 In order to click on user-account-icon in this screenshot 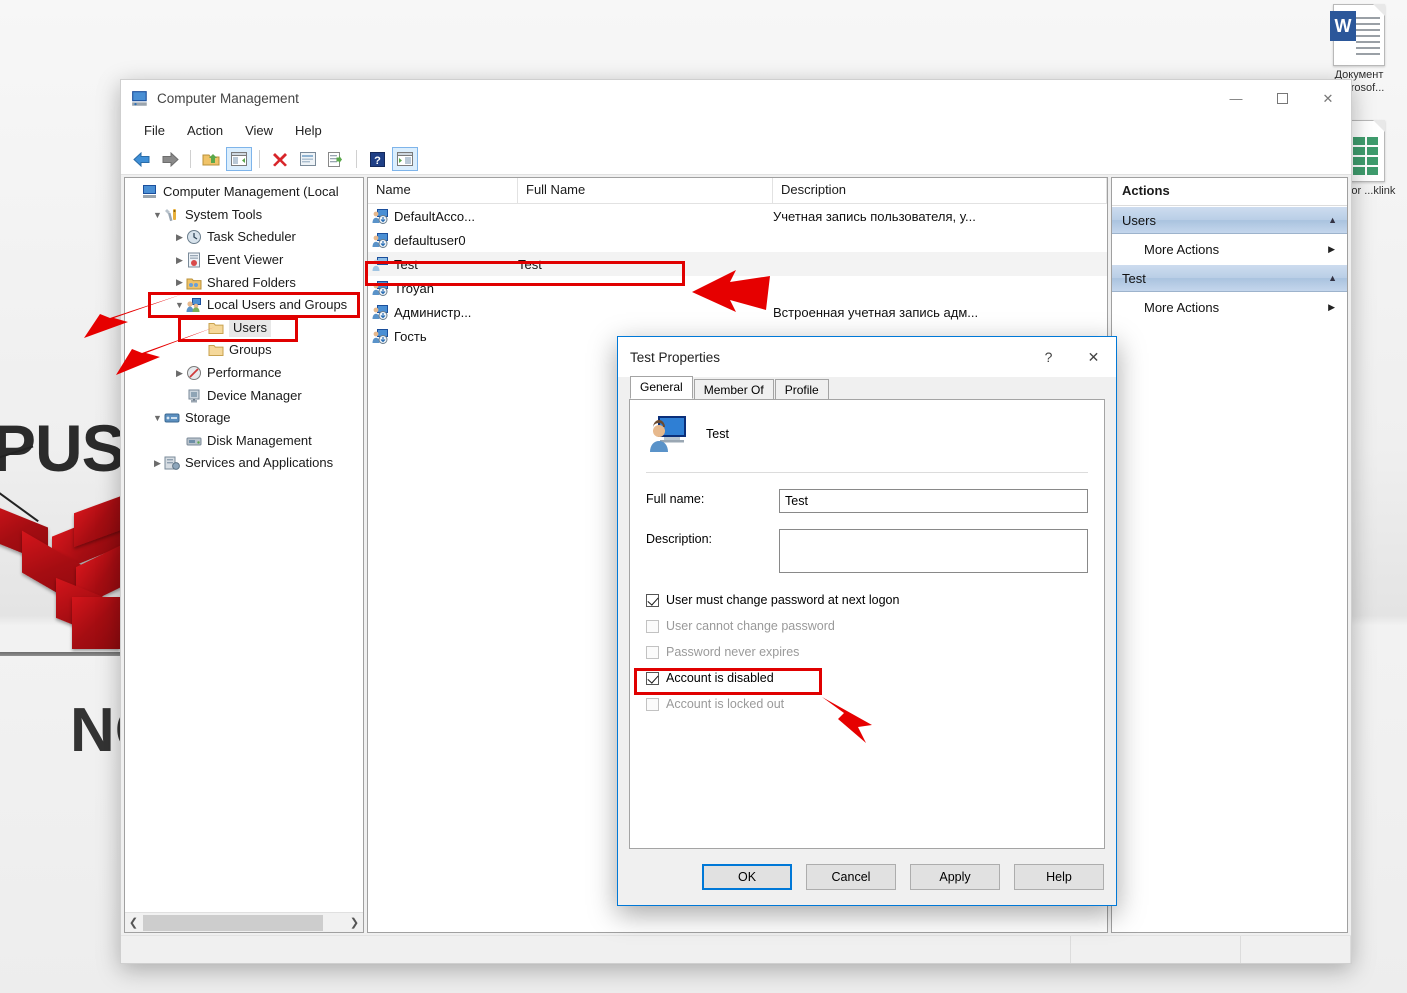, I will do `click(380, 240)`.